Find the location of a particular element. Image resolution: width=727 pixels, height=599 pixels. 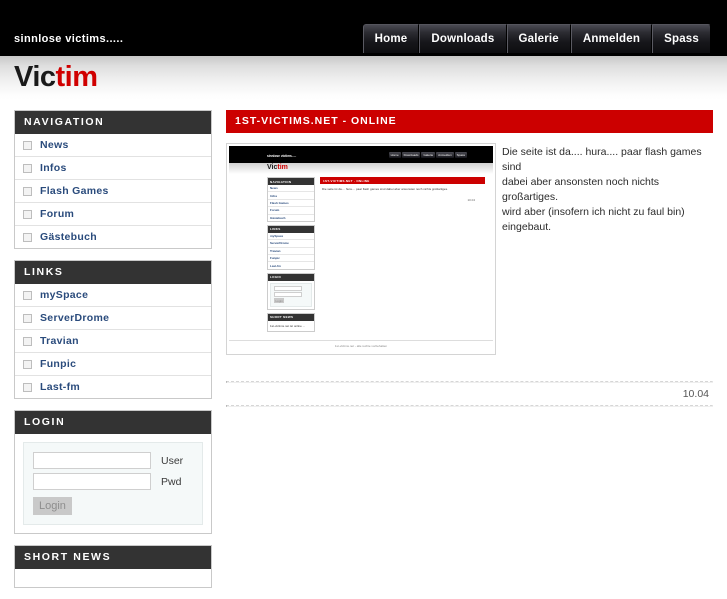

thumb-panel-row: Funpic is located at coordinates (291, 259).